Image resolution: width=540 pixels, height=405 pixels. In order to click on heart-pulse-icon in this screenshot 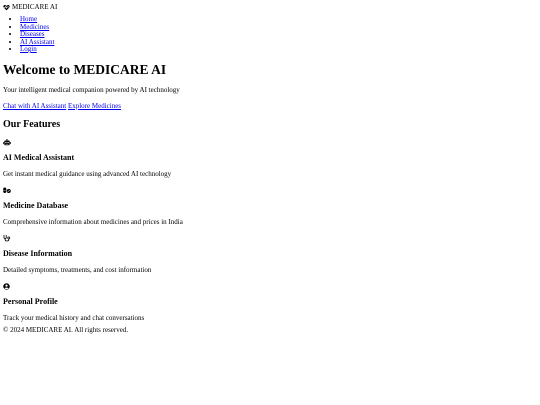, I will do `click(6, 8)`.